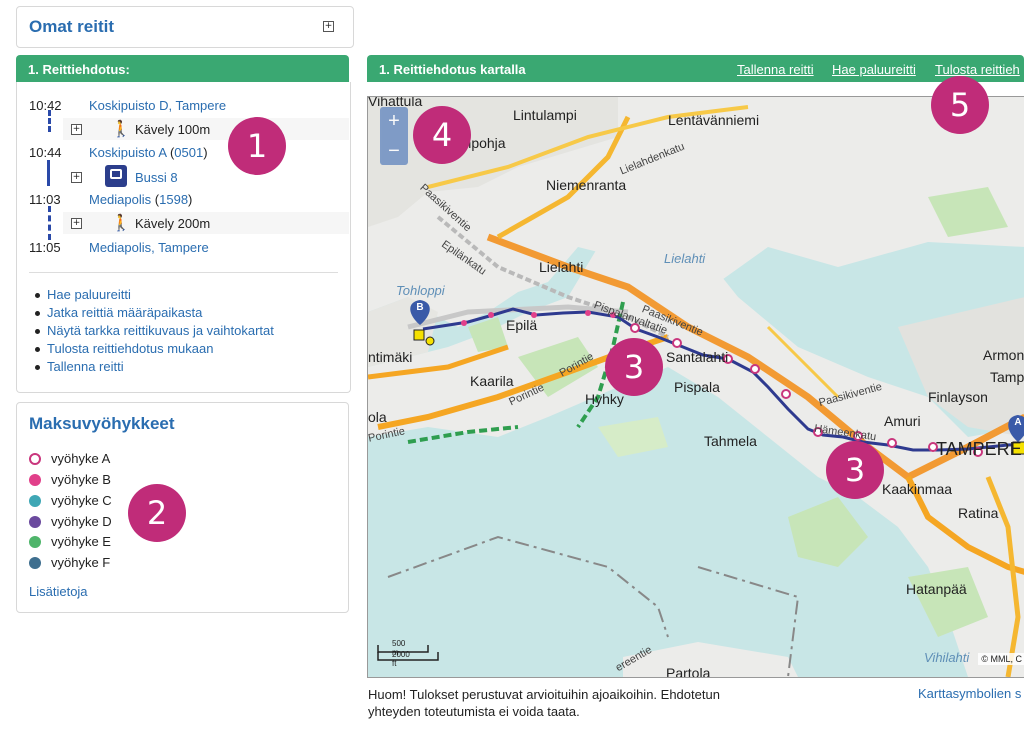  Describe the element at coordinates (1018, 422) in the screenshot. I see `marker-a-label: A` at that location.